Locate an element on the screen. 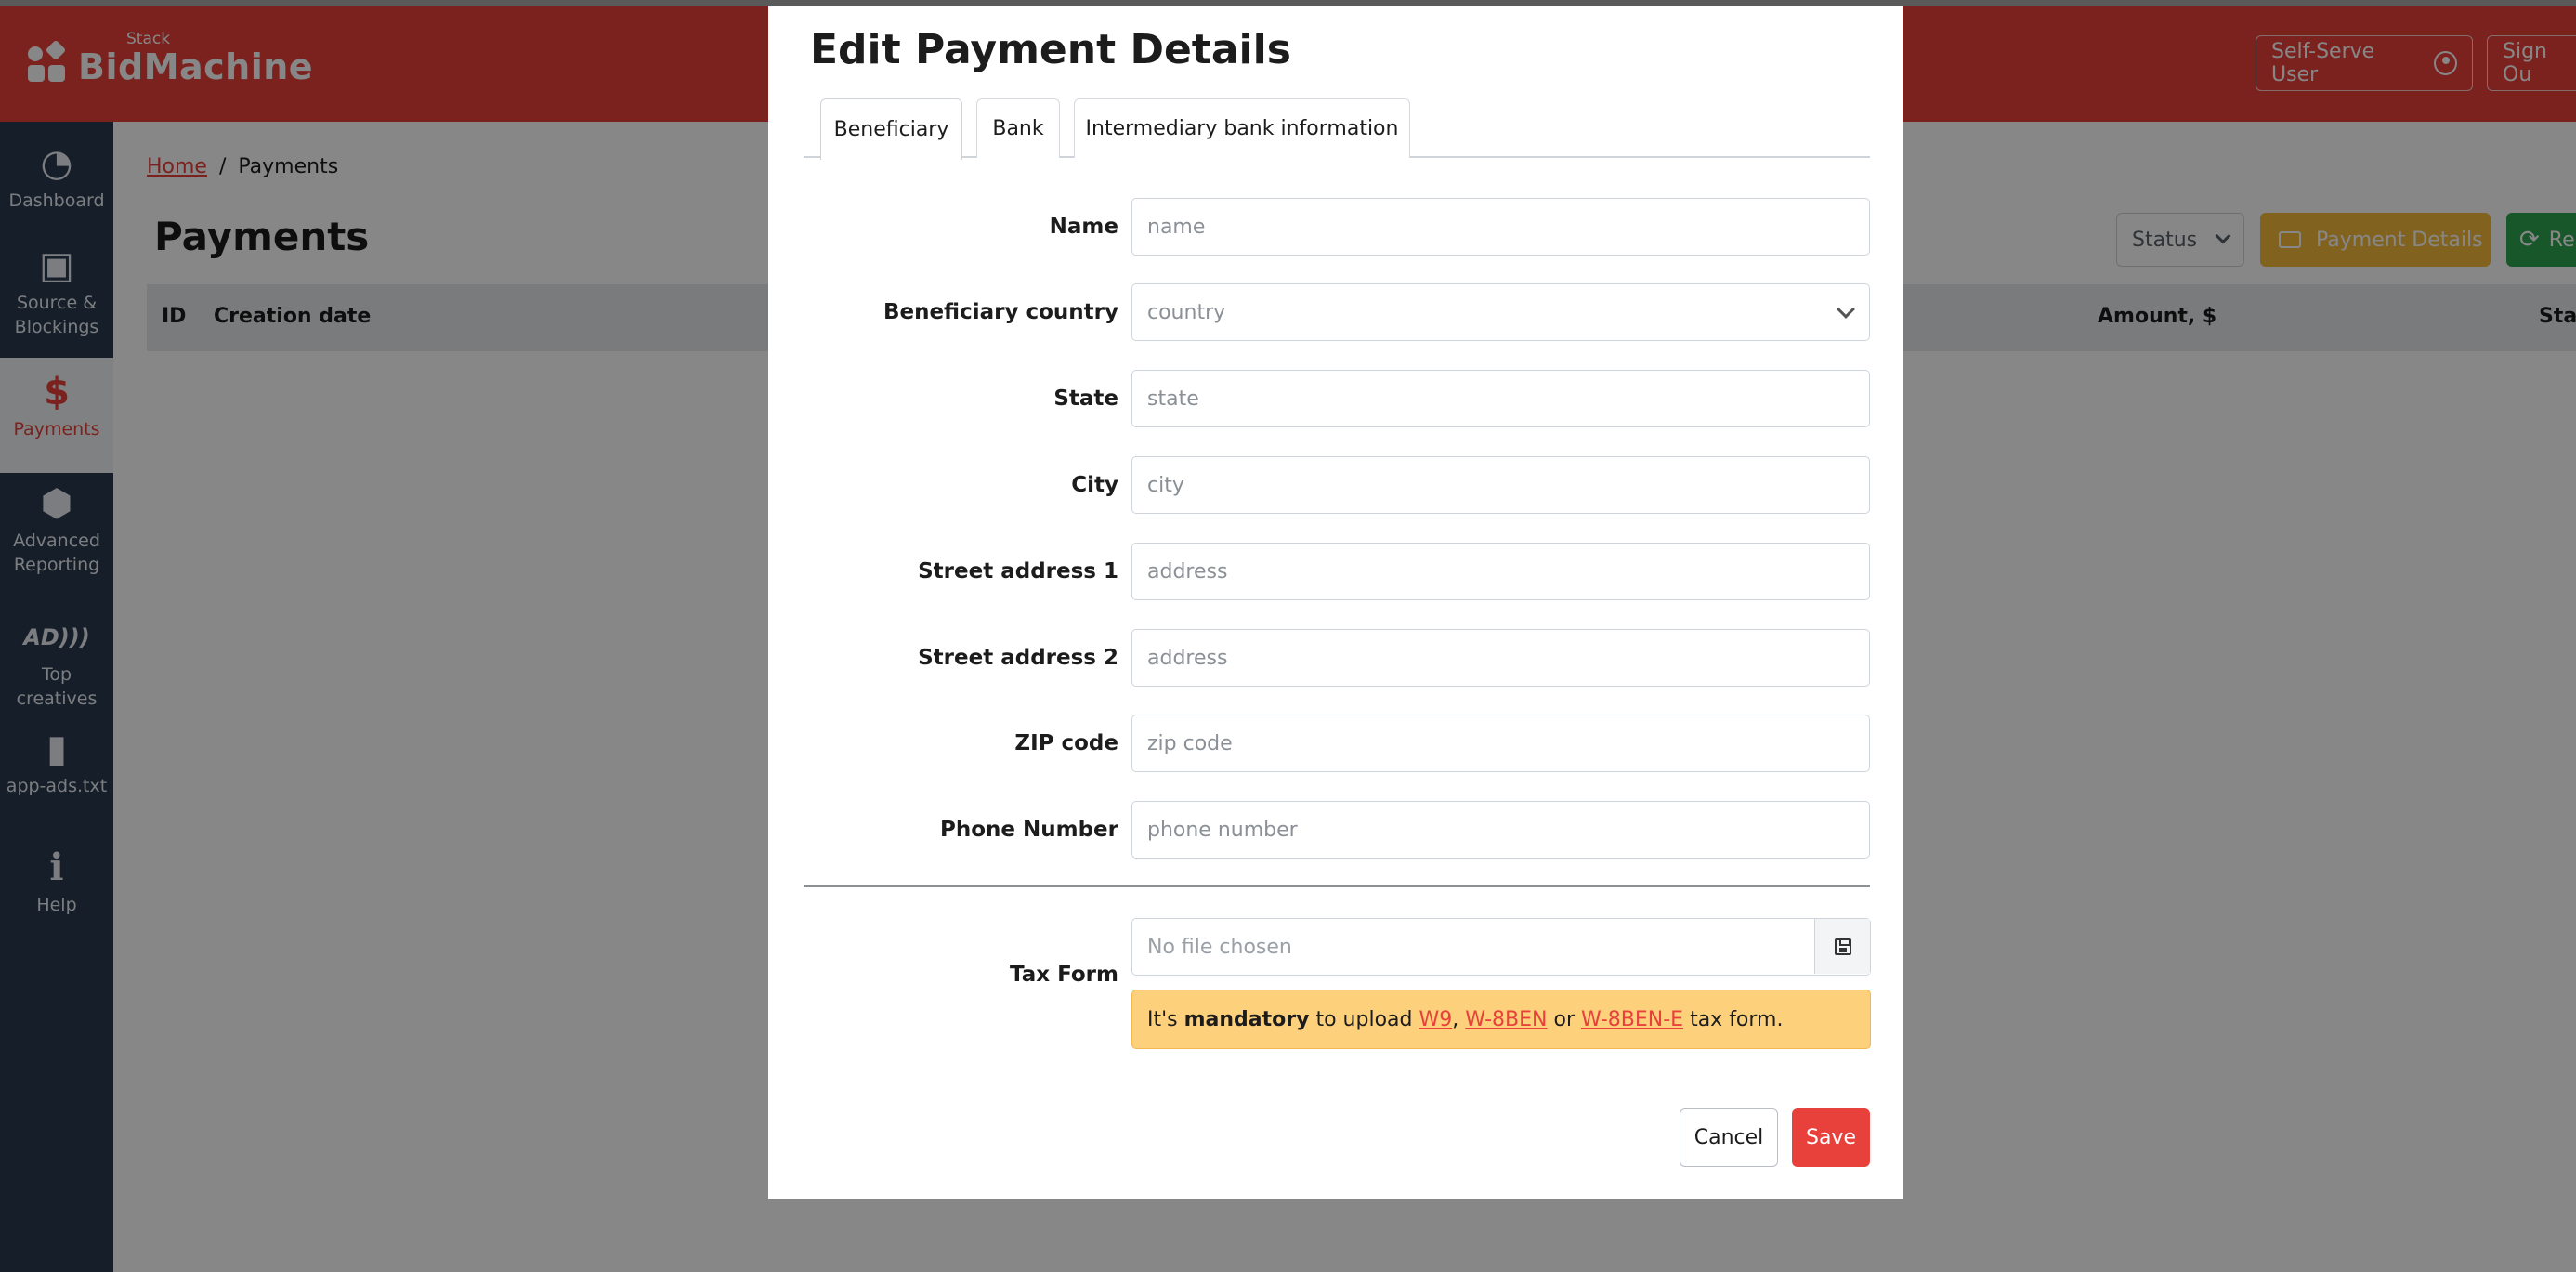  file-browse-button is located at coordinates (1842, 946).